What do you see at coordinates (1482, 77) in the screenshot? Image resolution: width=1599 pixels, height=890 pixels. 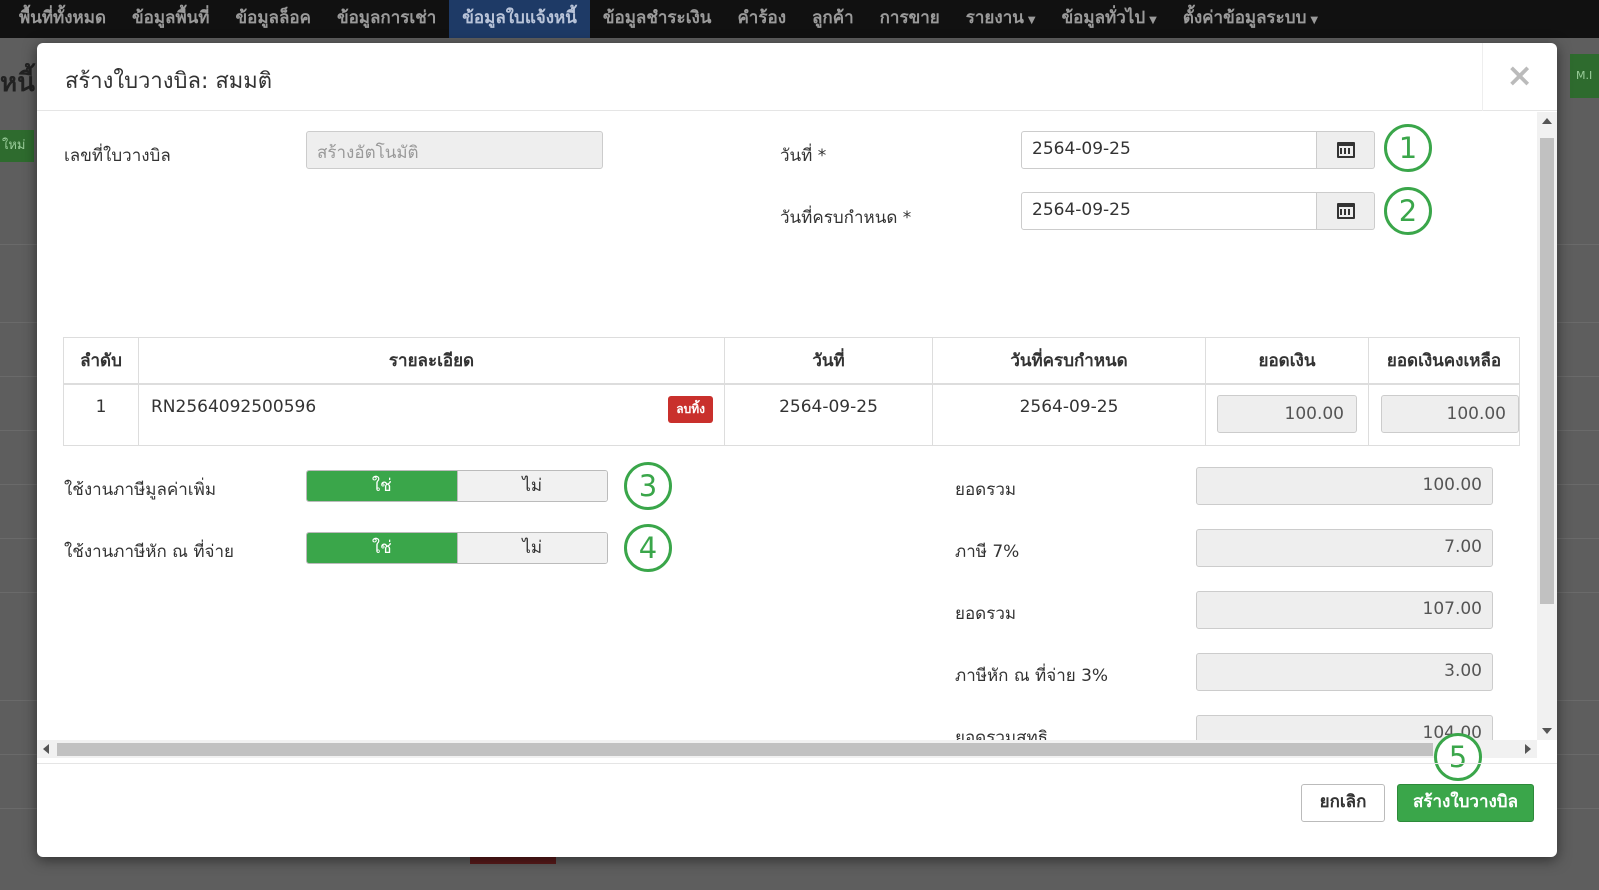 I see `header-divider` at bounding box center [1482, 77].